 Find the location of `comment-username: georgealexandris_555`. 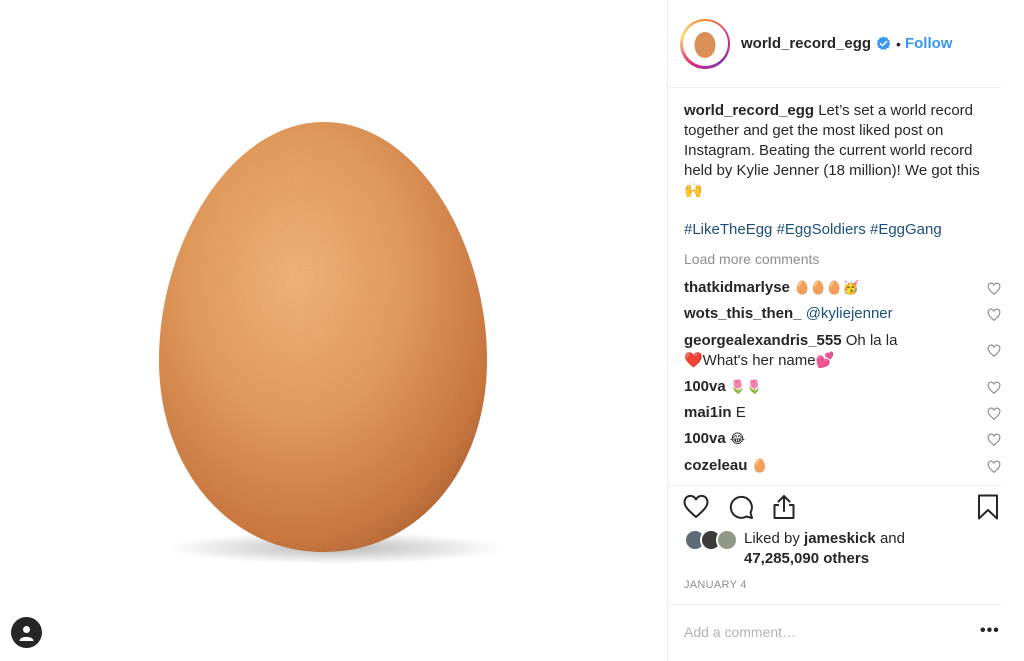

comment-username: georgealexandris_555 is located at coordinates (763, 340).